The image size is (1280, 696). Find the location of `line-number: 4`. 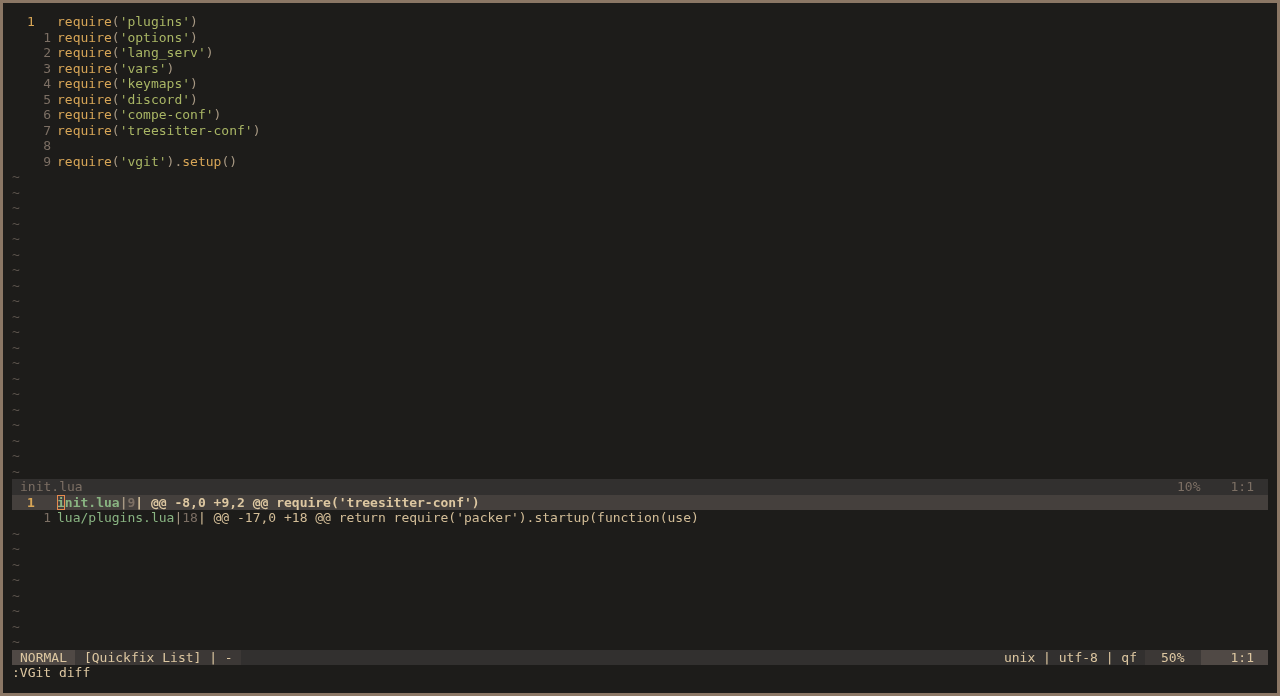

line-number: 4 is located at coordinates (47, 84).